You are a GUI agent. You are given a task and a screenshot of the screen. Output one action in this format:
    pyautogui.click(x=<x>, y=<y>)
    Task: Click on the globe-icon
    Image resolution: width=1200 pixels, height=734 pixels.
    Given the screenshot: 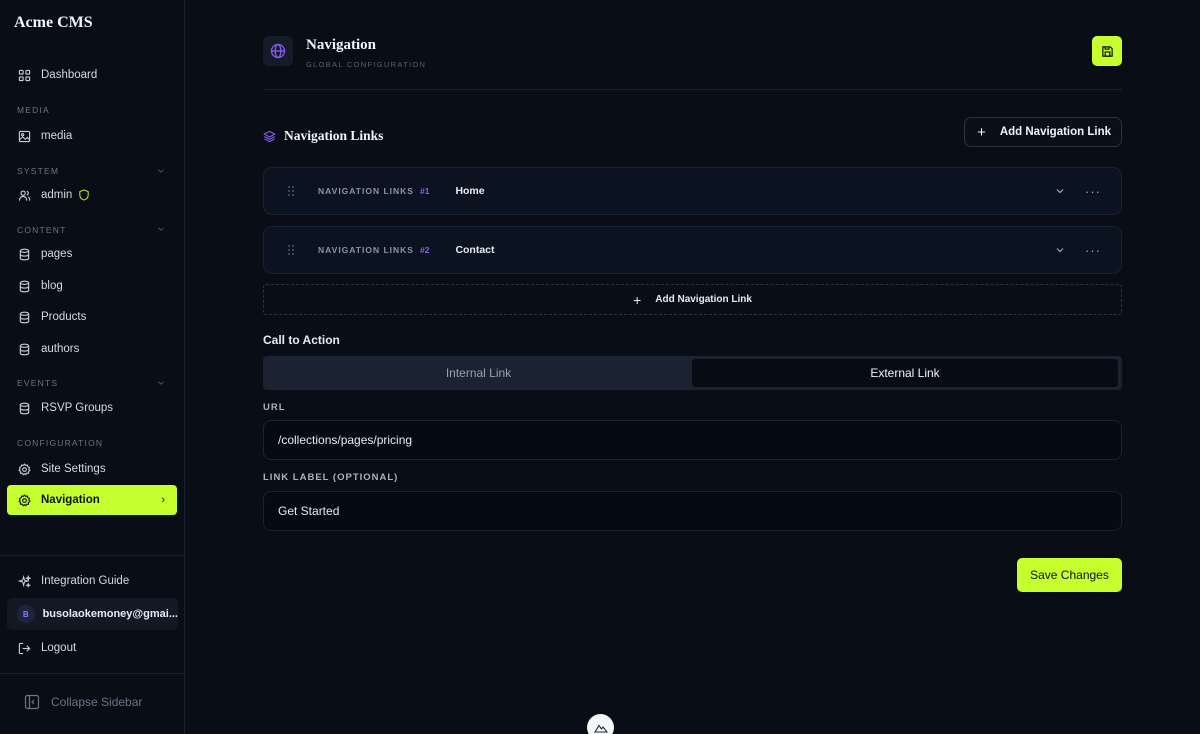 What is the action you would take?
    pyautogui.click(x=278, y=51)
    